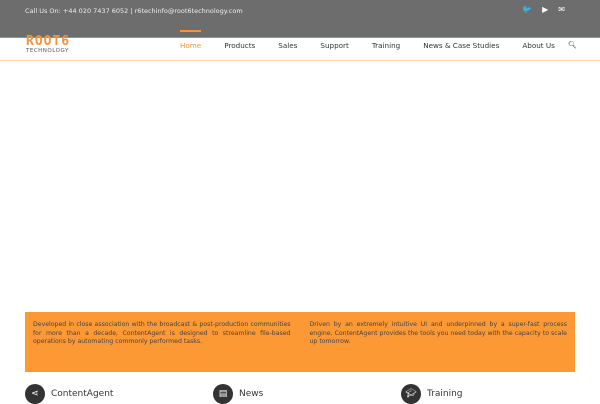 This screenshot has width=600, height=404. I want to click on nav-sales: Sales, so click(287, 44).